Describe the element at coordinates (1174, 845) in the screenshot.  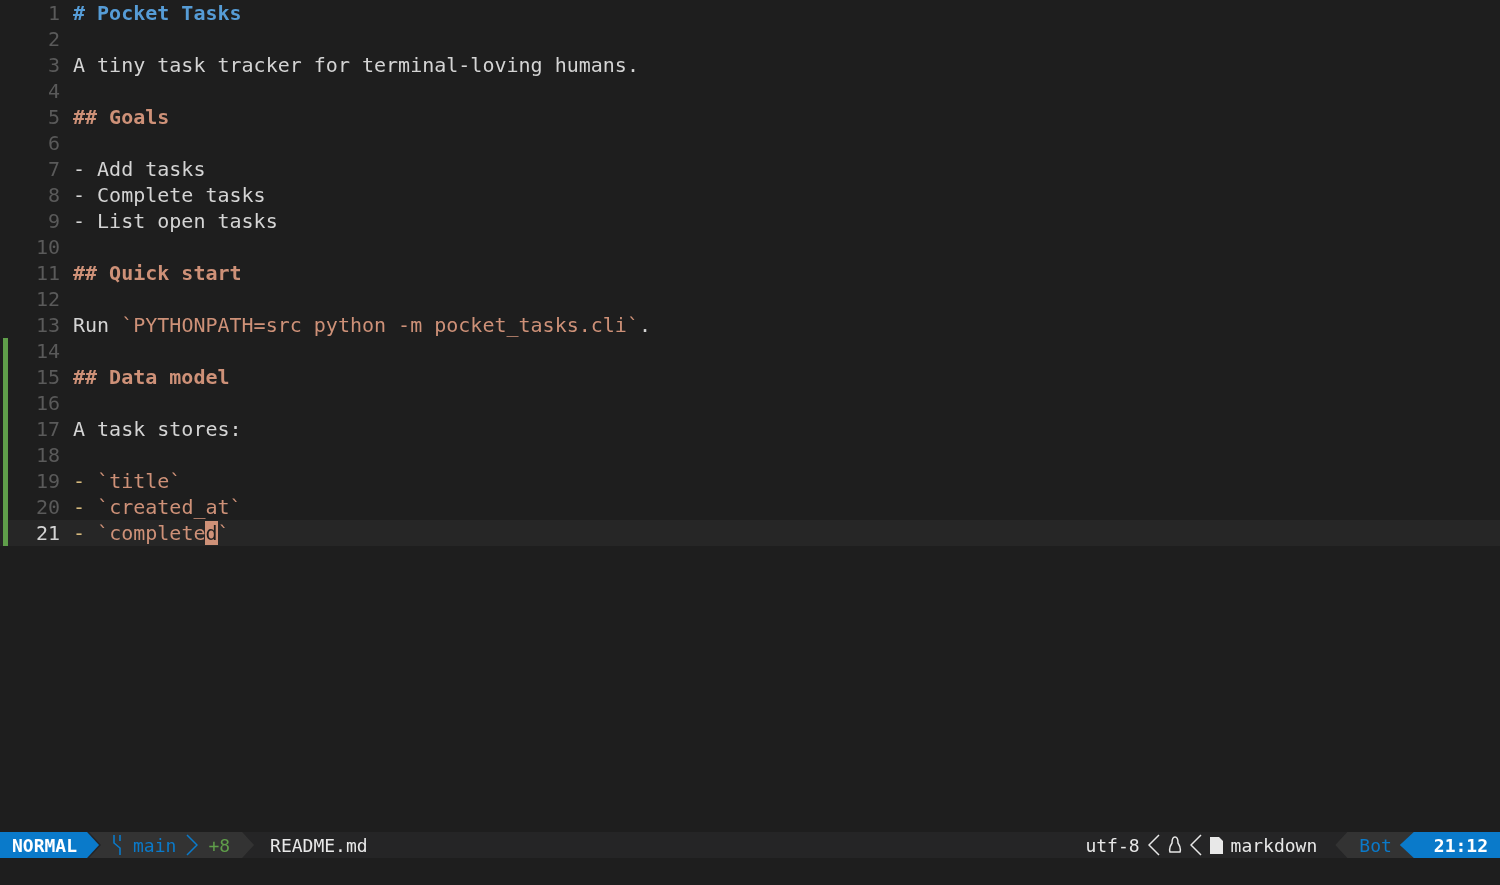
I see `penguin-icon` at that location.